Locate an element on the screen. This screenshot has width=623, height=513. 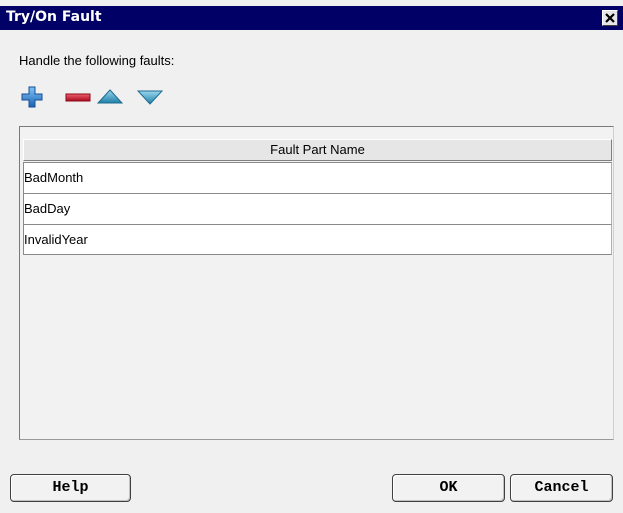
cancel-button: Cancel is located at coordinates (561, 488).